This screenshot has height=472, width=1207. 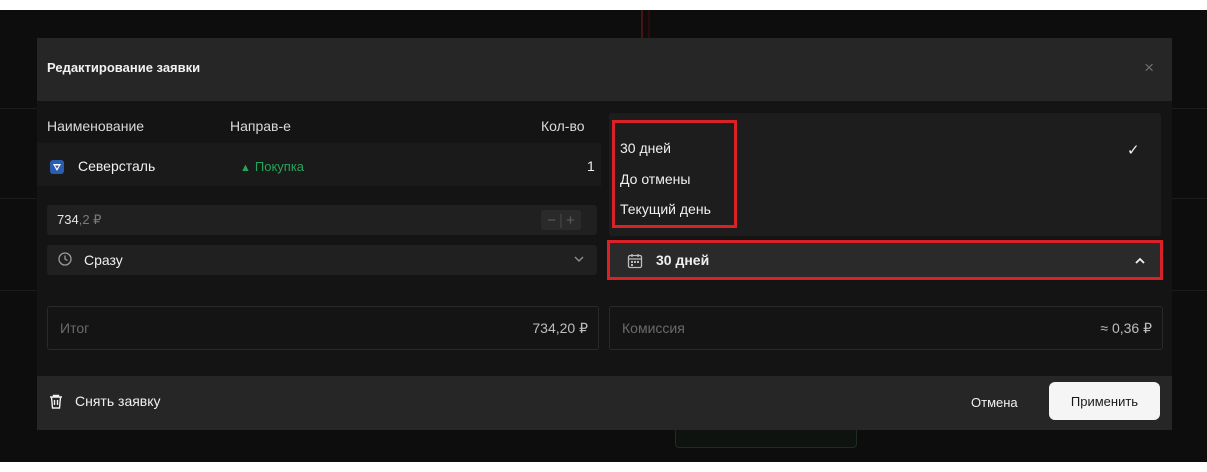 I want to click on chevron-down-icon, so click(x=579, y=259).